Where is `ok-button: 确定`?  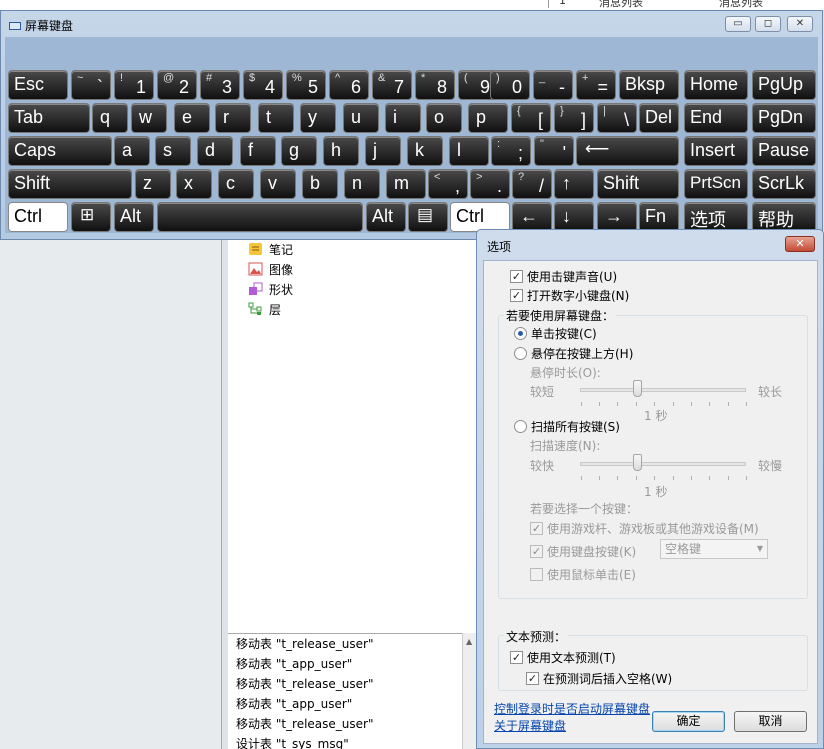
ok-button: 确定 is located at coordinates (688, 721).